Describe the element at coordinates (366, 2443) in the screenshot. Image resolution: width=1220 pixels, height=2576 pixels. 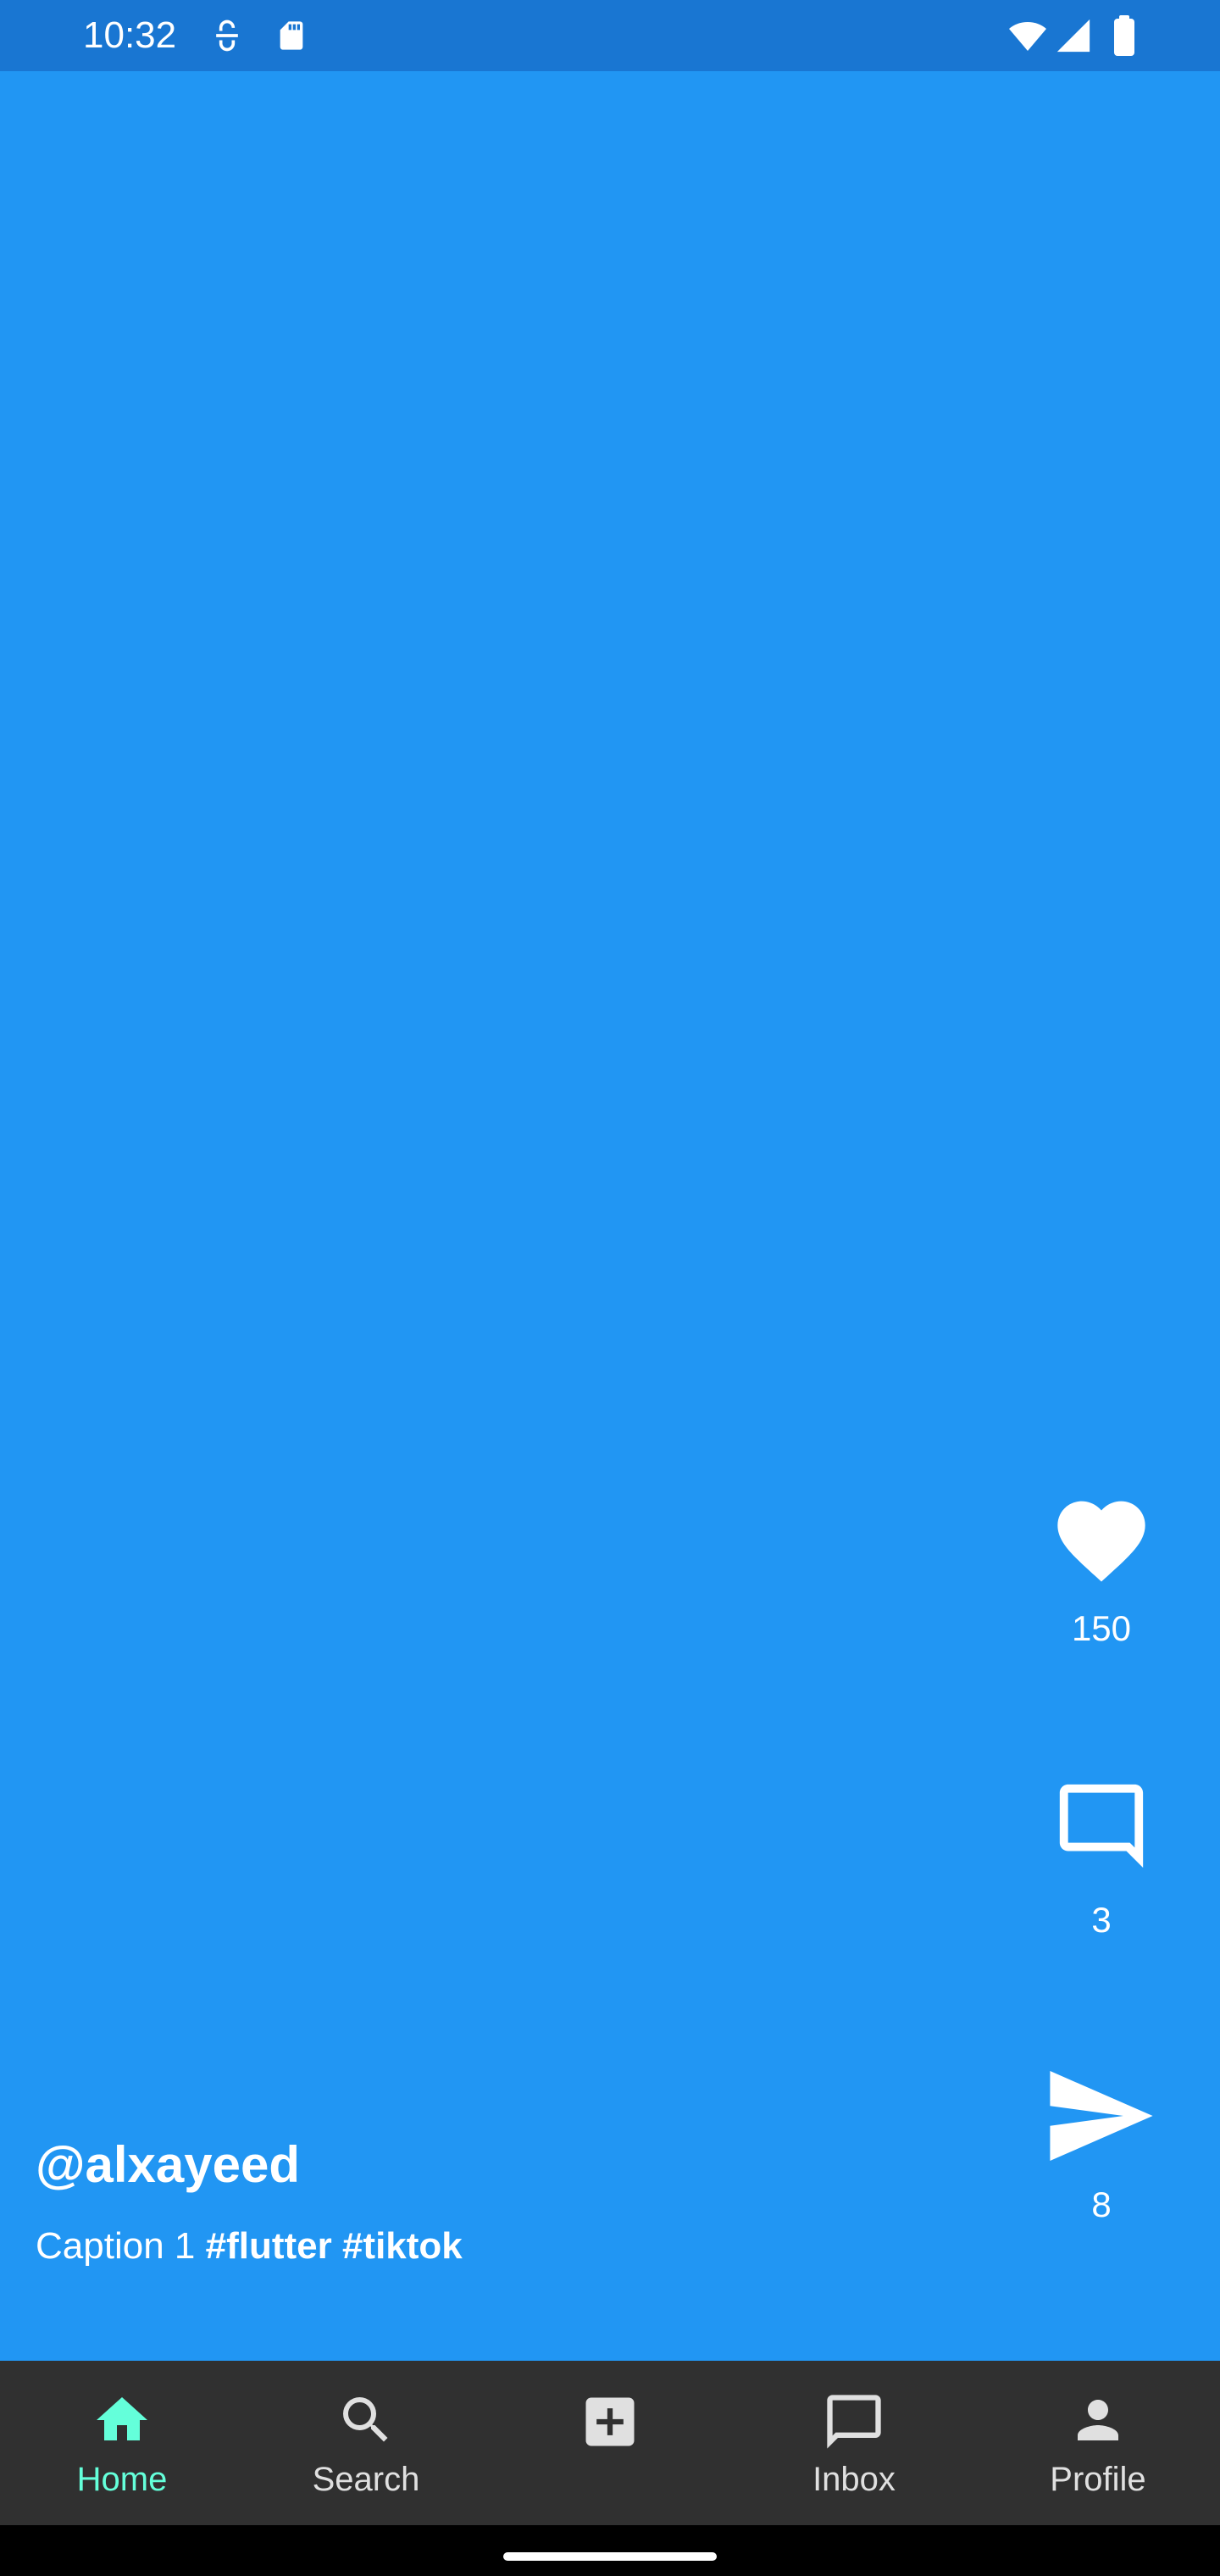
I see `nav-item-search: Search` at that location.